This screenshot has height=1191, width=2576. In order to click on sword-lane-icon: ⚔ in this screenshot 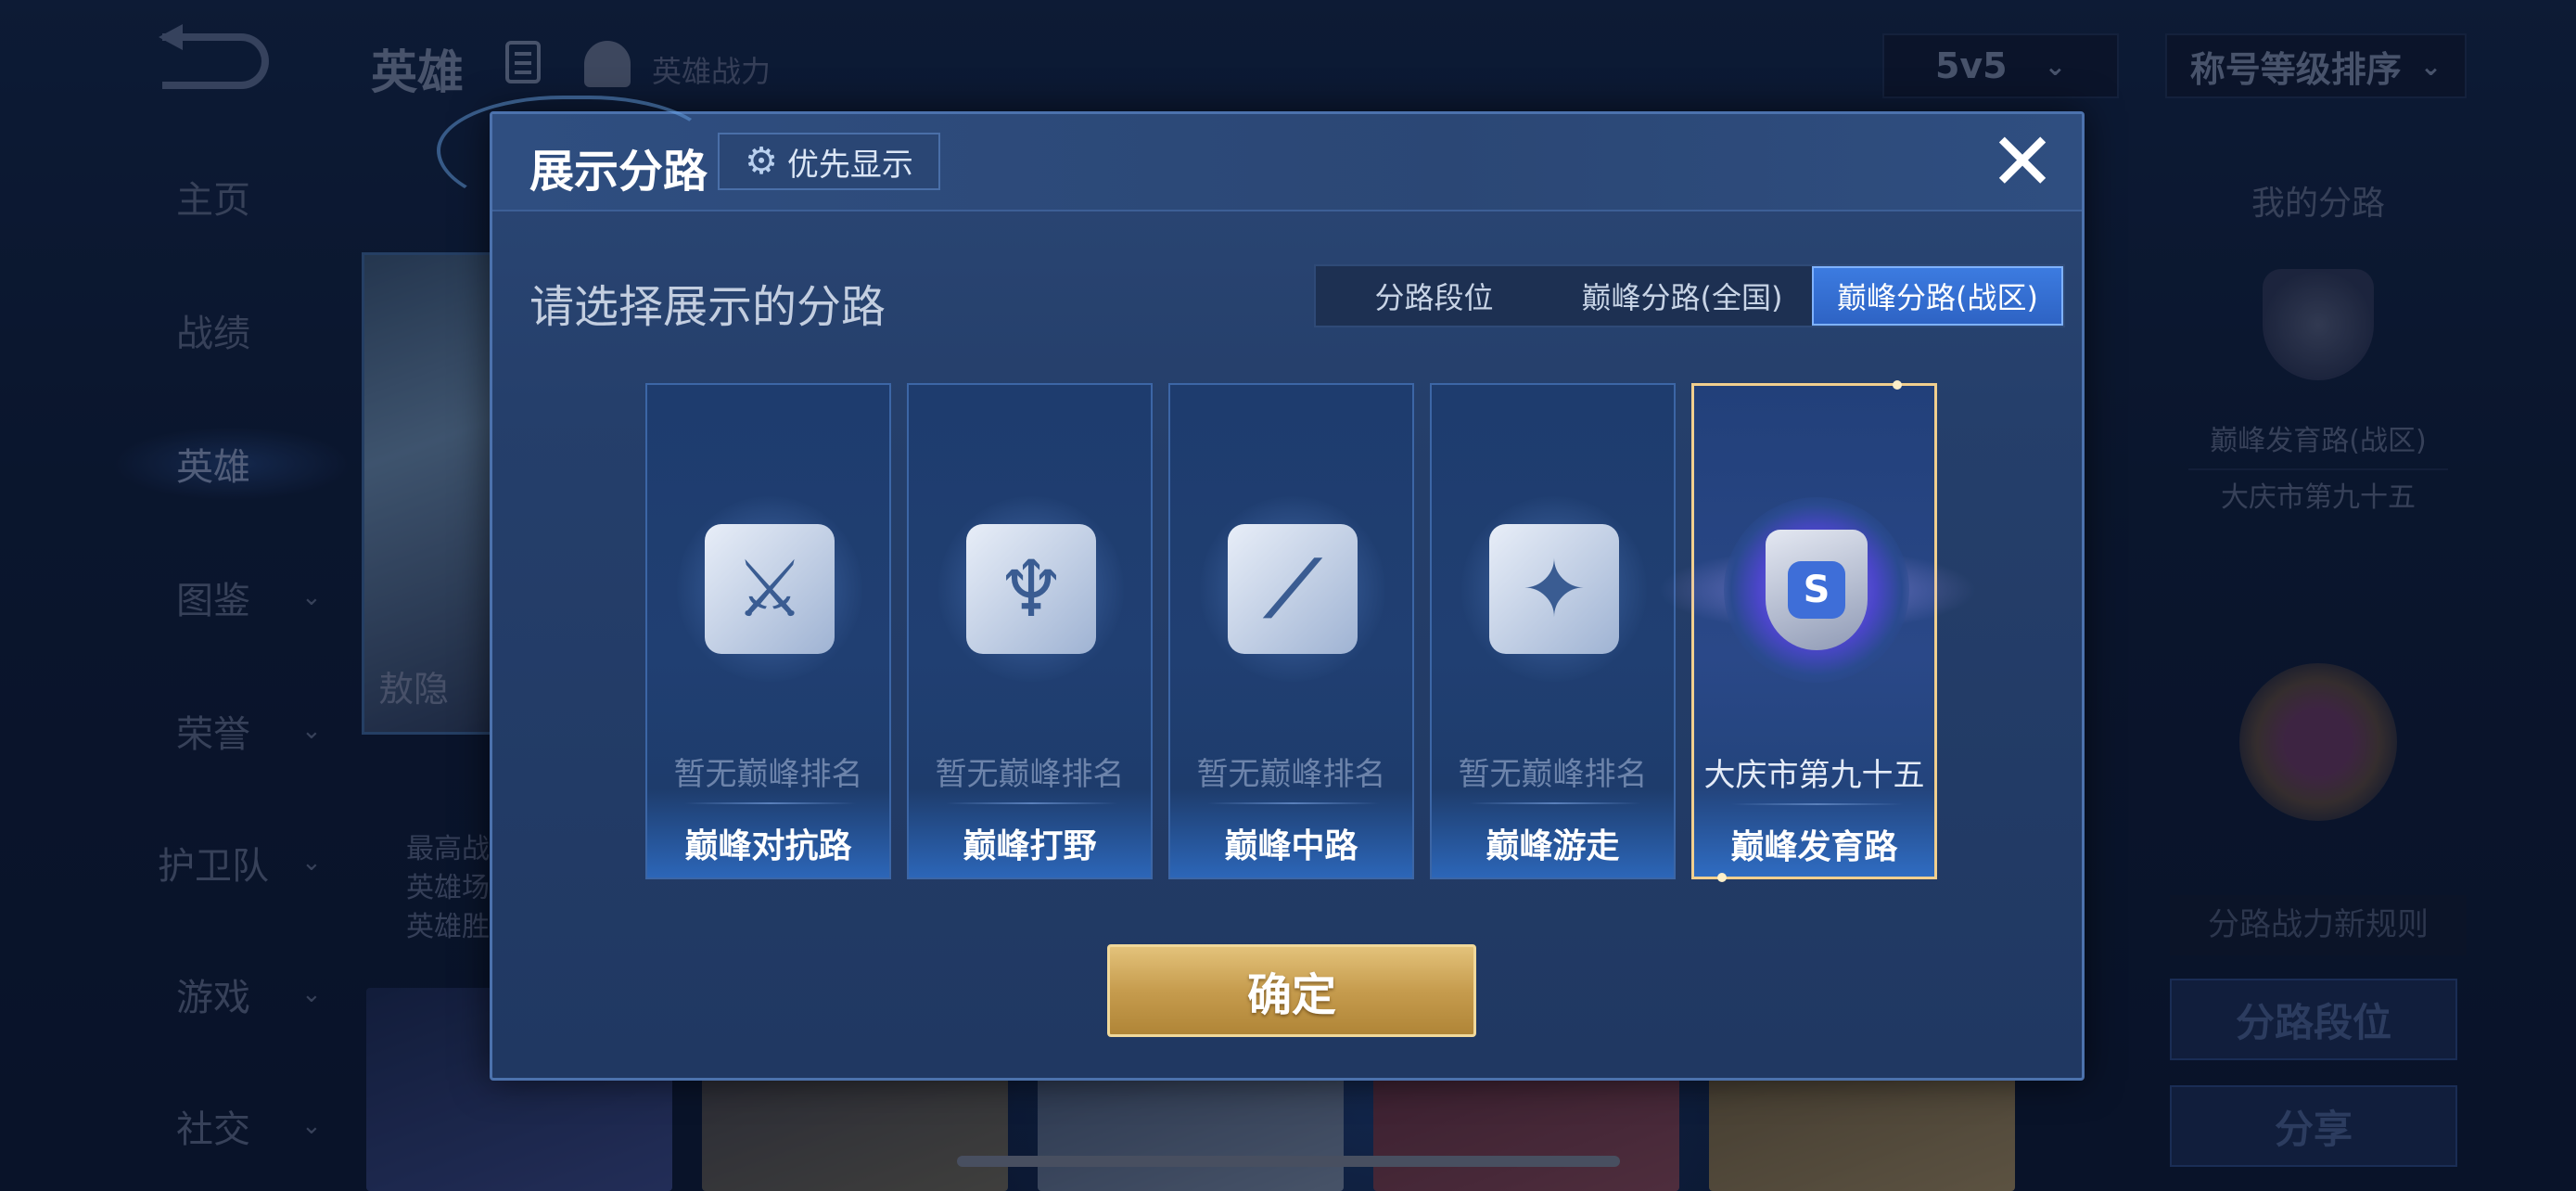, I will do `click(770, 589)`.